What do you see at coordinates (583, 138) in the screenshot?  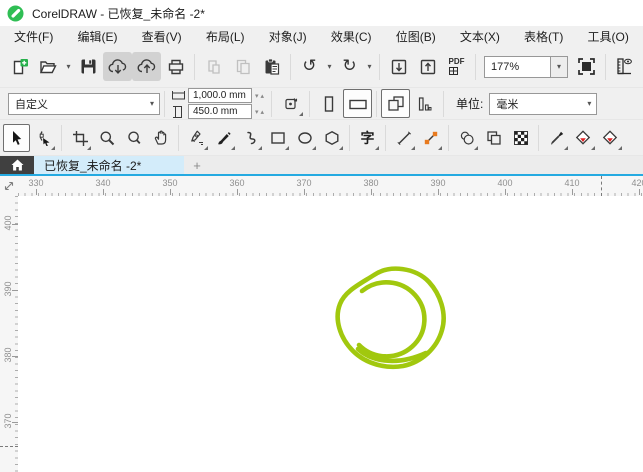 I see `interactive-fill-tool` at bounding box center [583, 138].